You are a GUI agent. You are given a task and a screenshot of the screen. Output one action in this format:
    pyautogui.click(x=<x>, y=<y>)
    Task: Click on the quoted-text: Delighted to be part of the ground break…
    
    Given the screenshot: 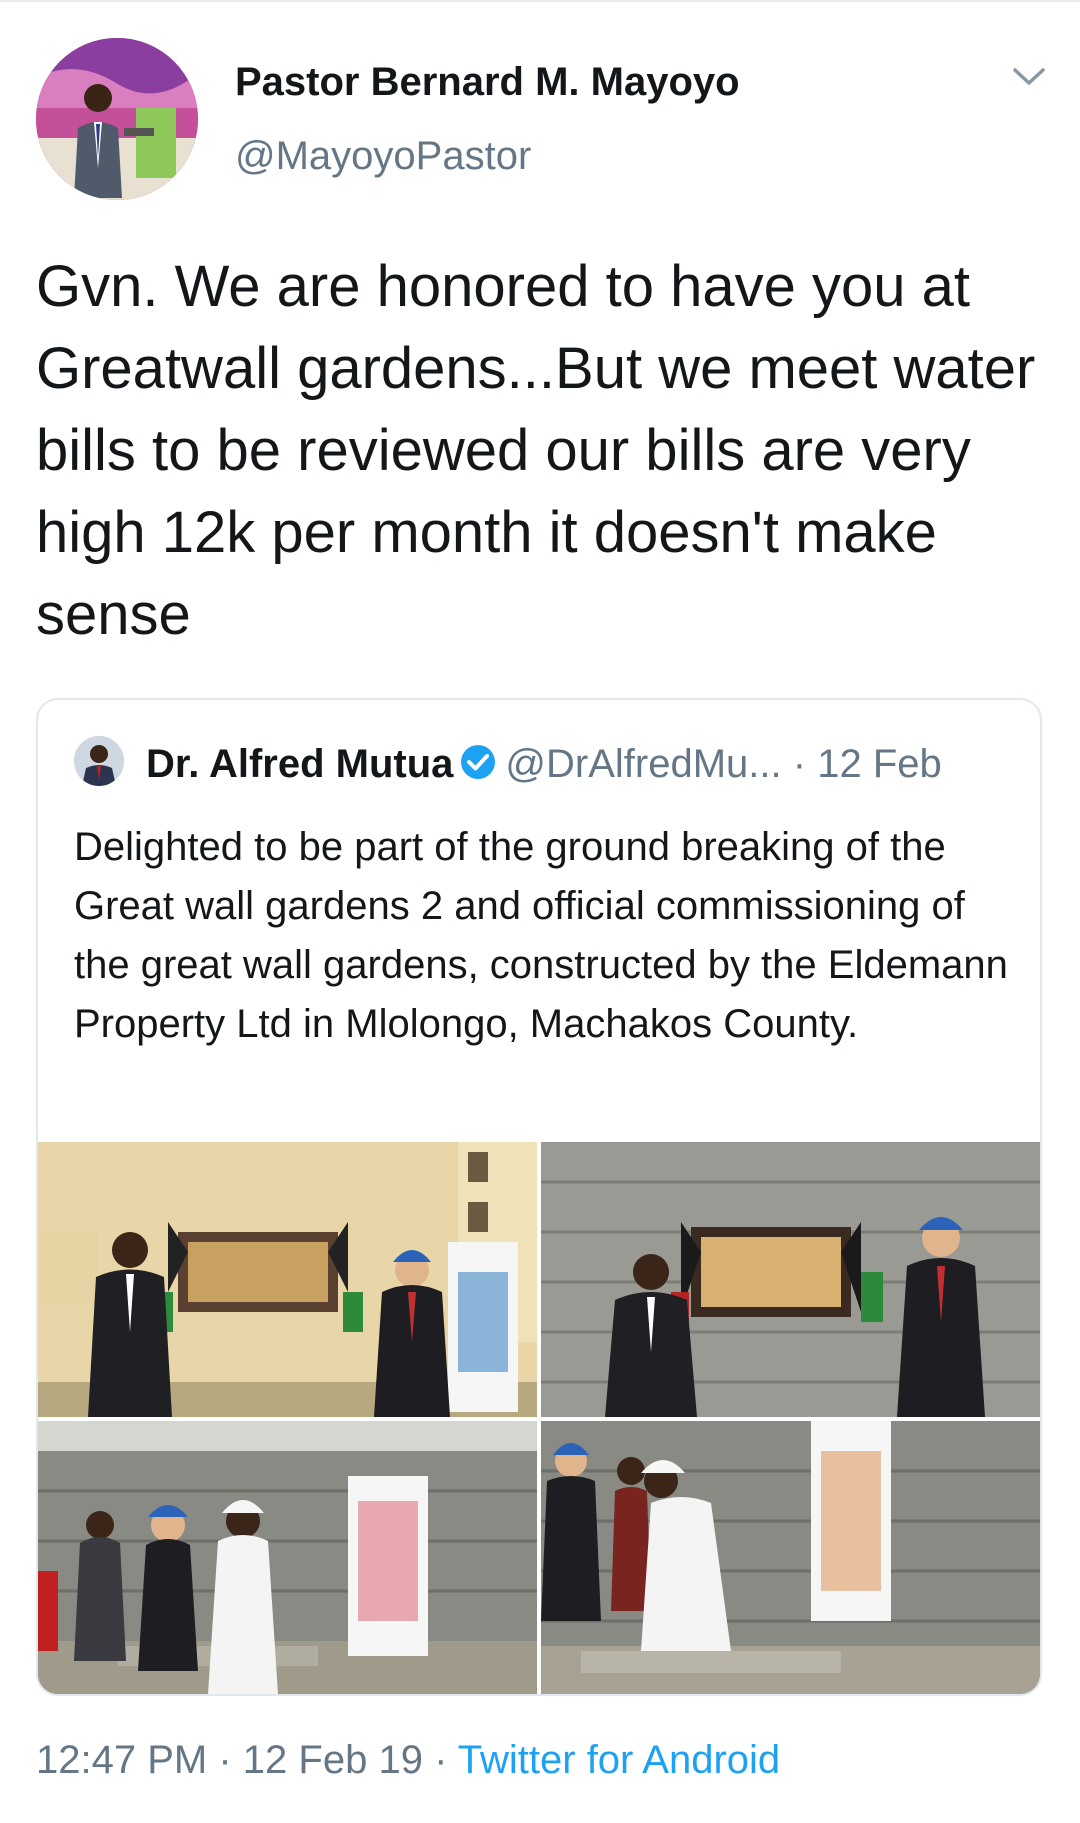 What is the action you would take?
    pyautogui.click(x=541, y=935)
    